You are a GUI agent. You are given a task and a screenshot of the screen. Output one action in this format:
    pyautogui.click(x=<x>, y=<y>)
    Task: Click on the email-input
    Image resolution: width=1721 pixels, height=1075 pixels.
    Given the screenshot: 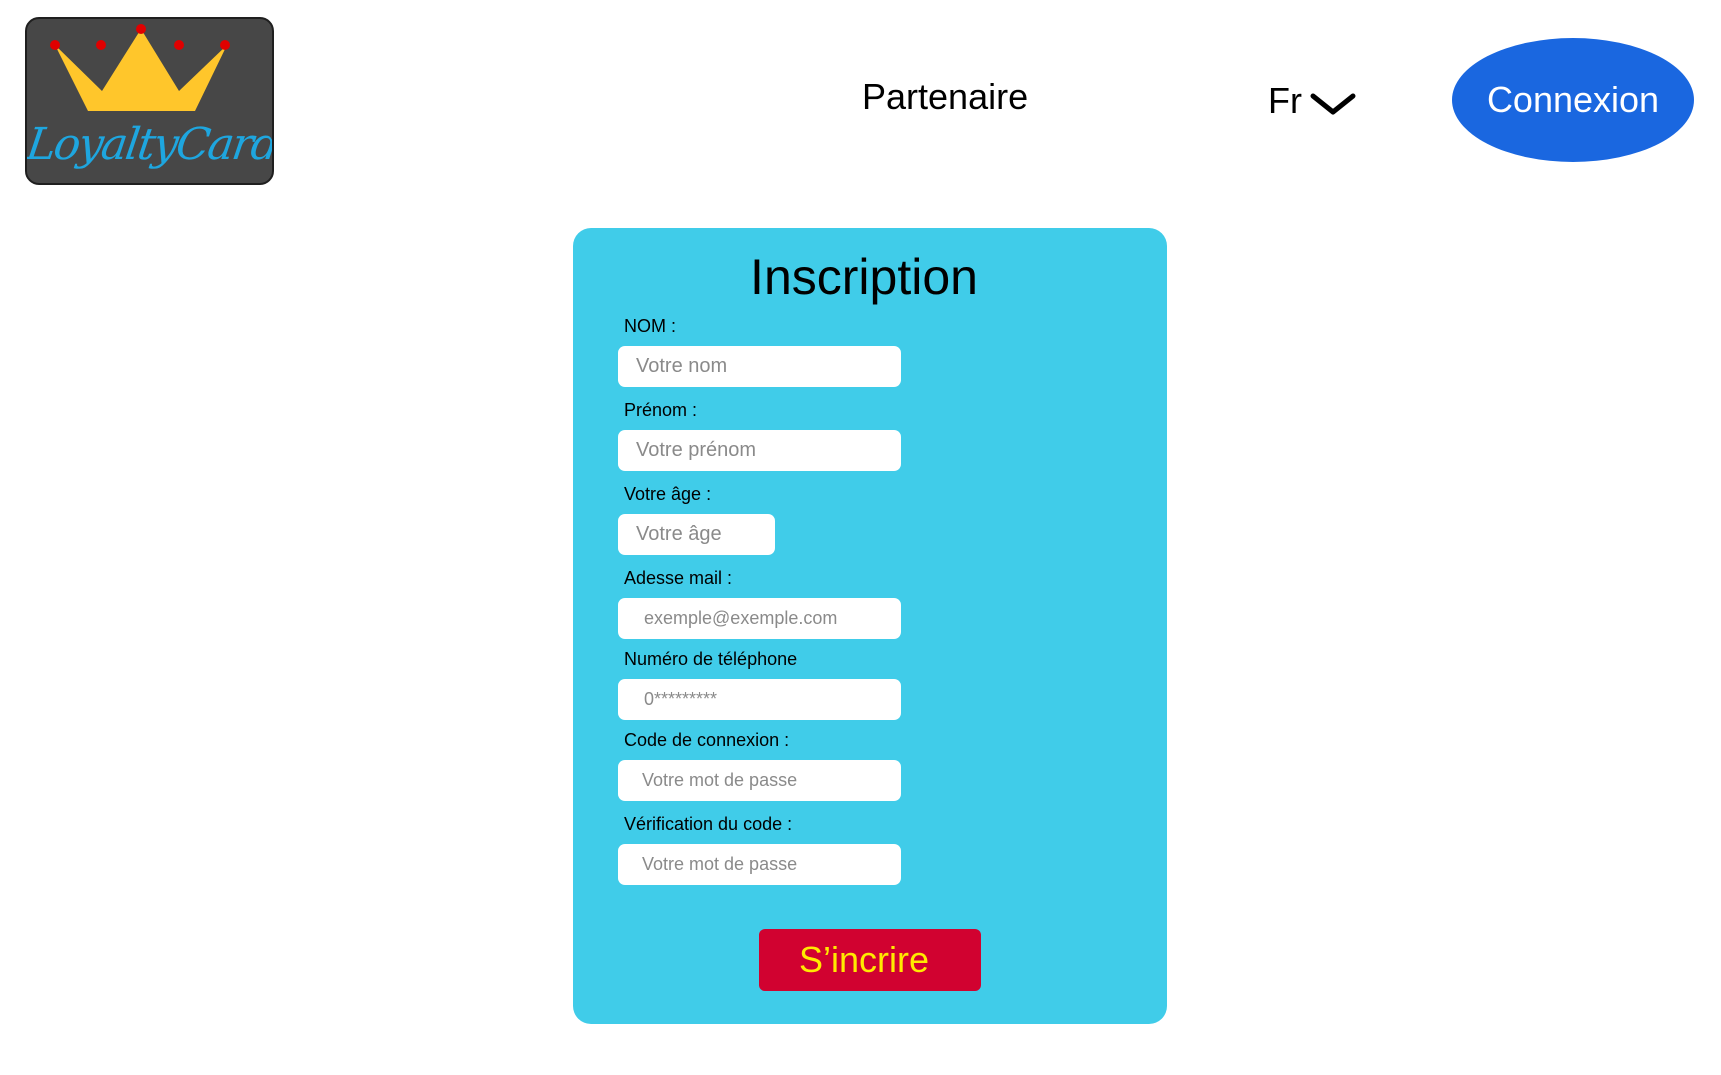 What is the action you would take?
    pyautogui.click(x=759, y=618)
    